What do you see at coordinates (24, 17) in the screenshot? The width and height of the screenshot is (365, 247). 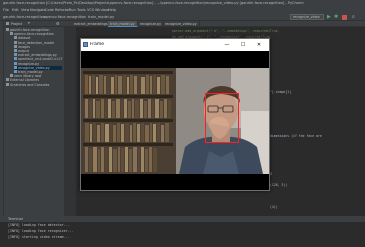 I see `breadcrumb-root: gaurkh-face-recognition` at bounding box center [24, 17].